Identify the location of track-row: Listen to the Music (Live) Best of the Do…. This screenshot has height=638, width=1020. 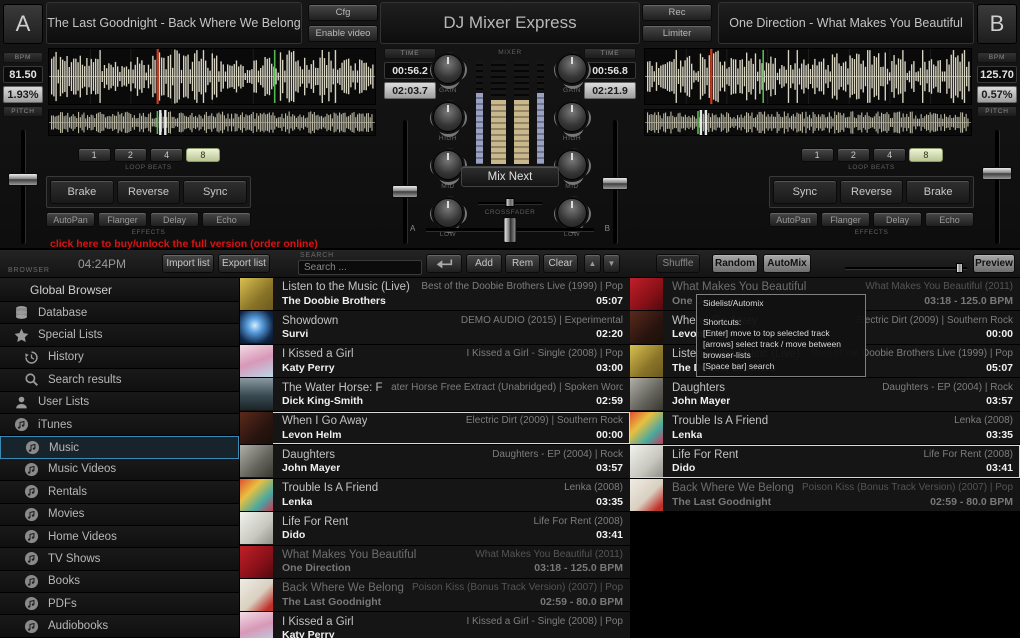
(435, 295).